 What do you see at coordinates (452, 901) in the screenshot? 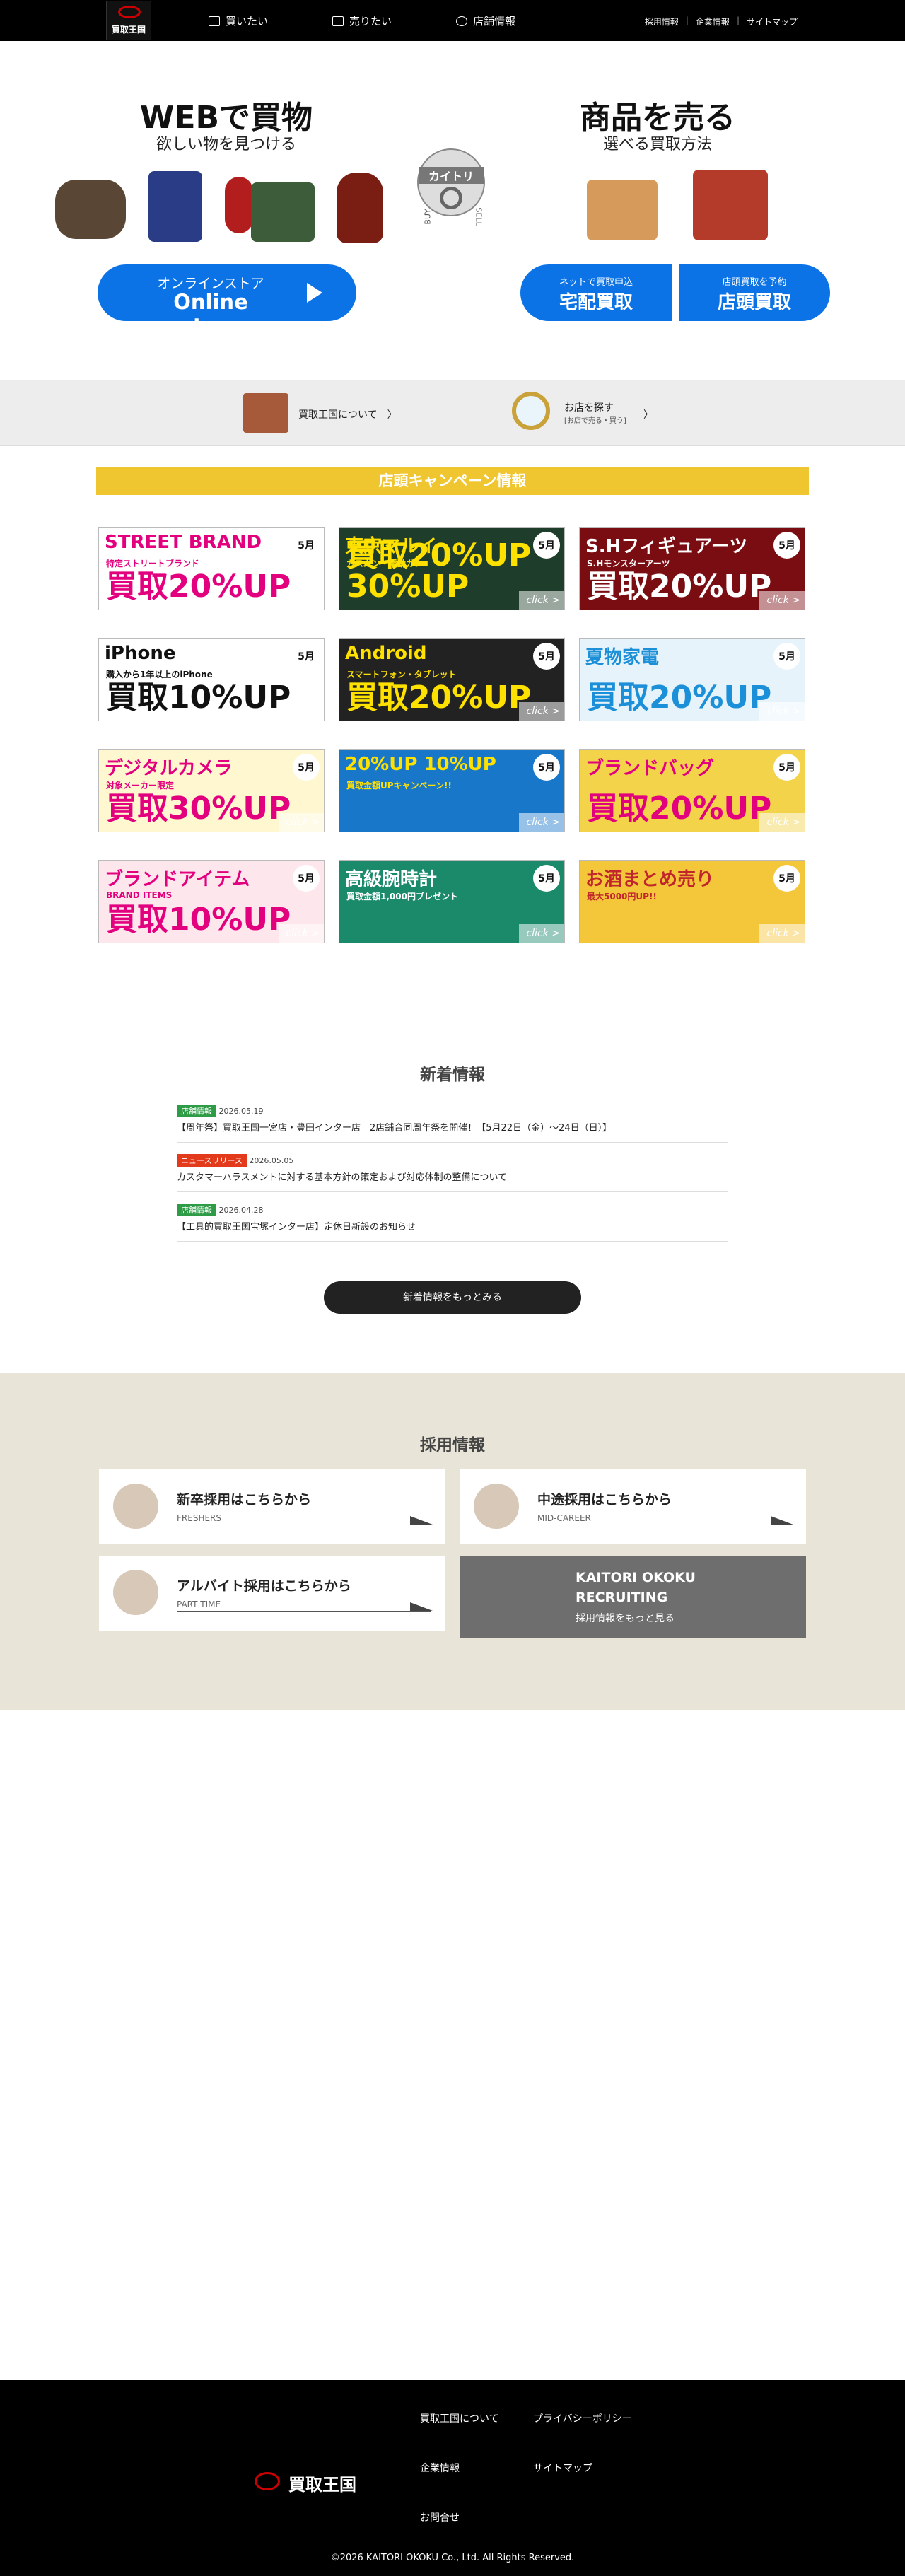
I see `campaign-tile: 高級腕時計 買取金額1,000円プレゼント 5月 click >` at bounding box center [452, 901].